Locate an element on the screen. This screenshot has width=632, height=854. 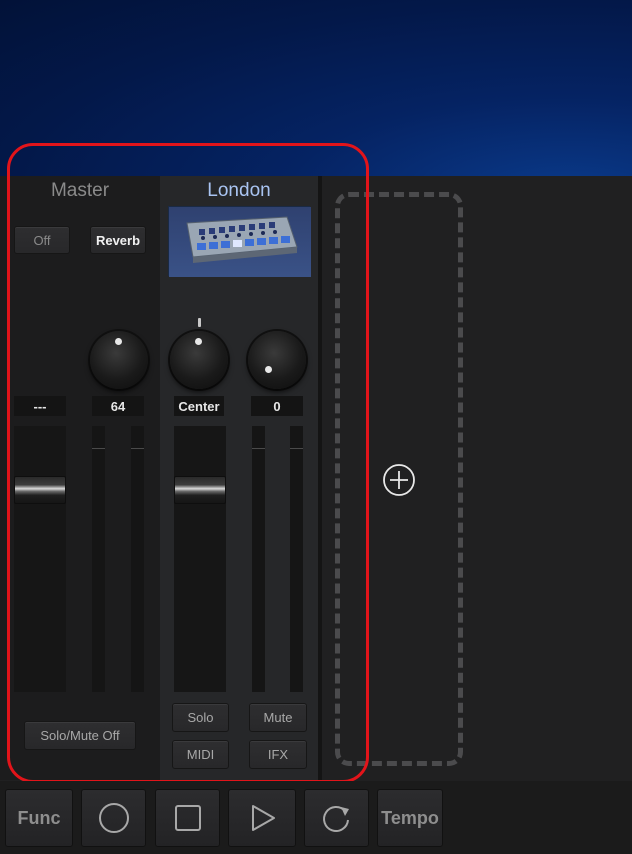
tempo-label: Tempo is located at coordinates (410, 817).